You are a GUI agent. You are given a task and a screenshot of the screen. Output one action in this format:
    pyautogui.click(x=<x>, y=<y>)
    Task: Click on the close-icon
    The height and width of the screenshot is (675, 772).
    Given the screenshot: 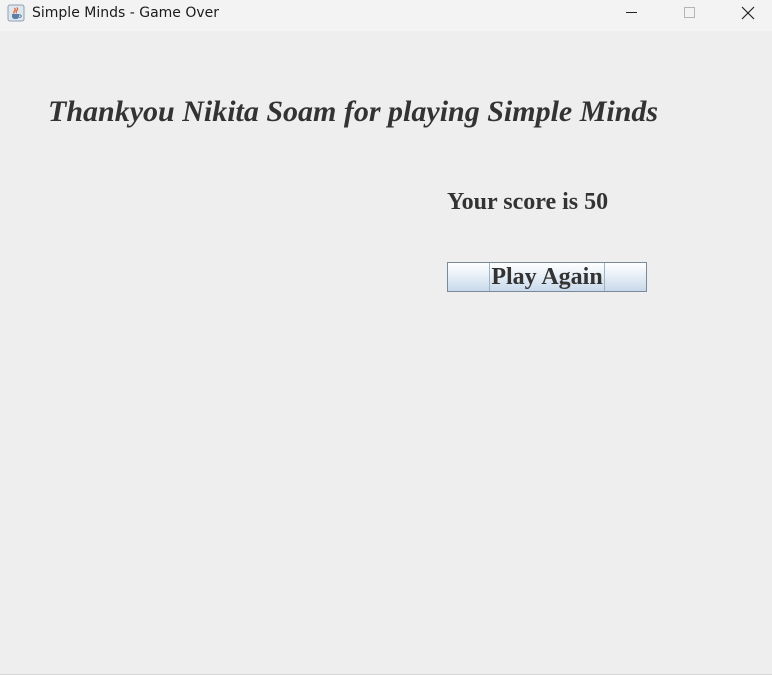 What is the action you would take?
    pyautogui.click(x=748, y=13)
    